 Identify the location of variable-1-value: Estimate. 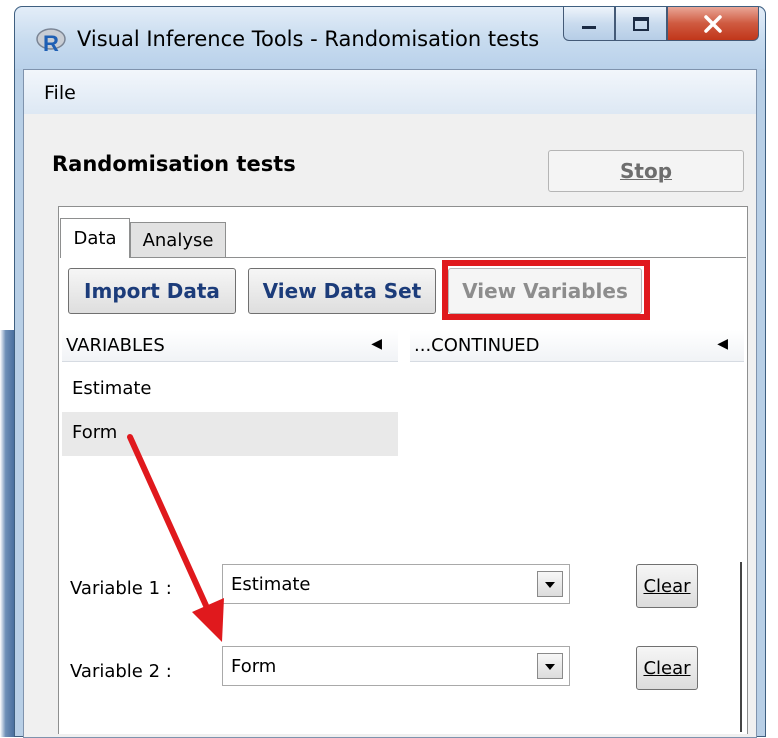
(271, 584).